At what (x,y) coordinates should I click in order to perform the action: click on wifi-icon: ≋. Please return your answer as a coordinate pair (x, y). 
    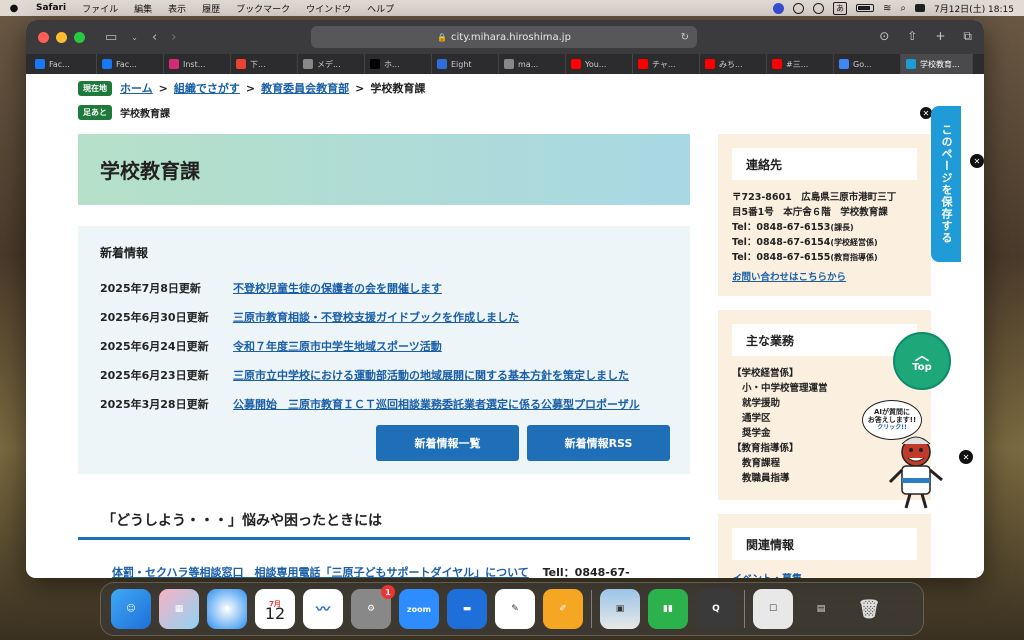
    Looking at the image, I should click on (887, 8).